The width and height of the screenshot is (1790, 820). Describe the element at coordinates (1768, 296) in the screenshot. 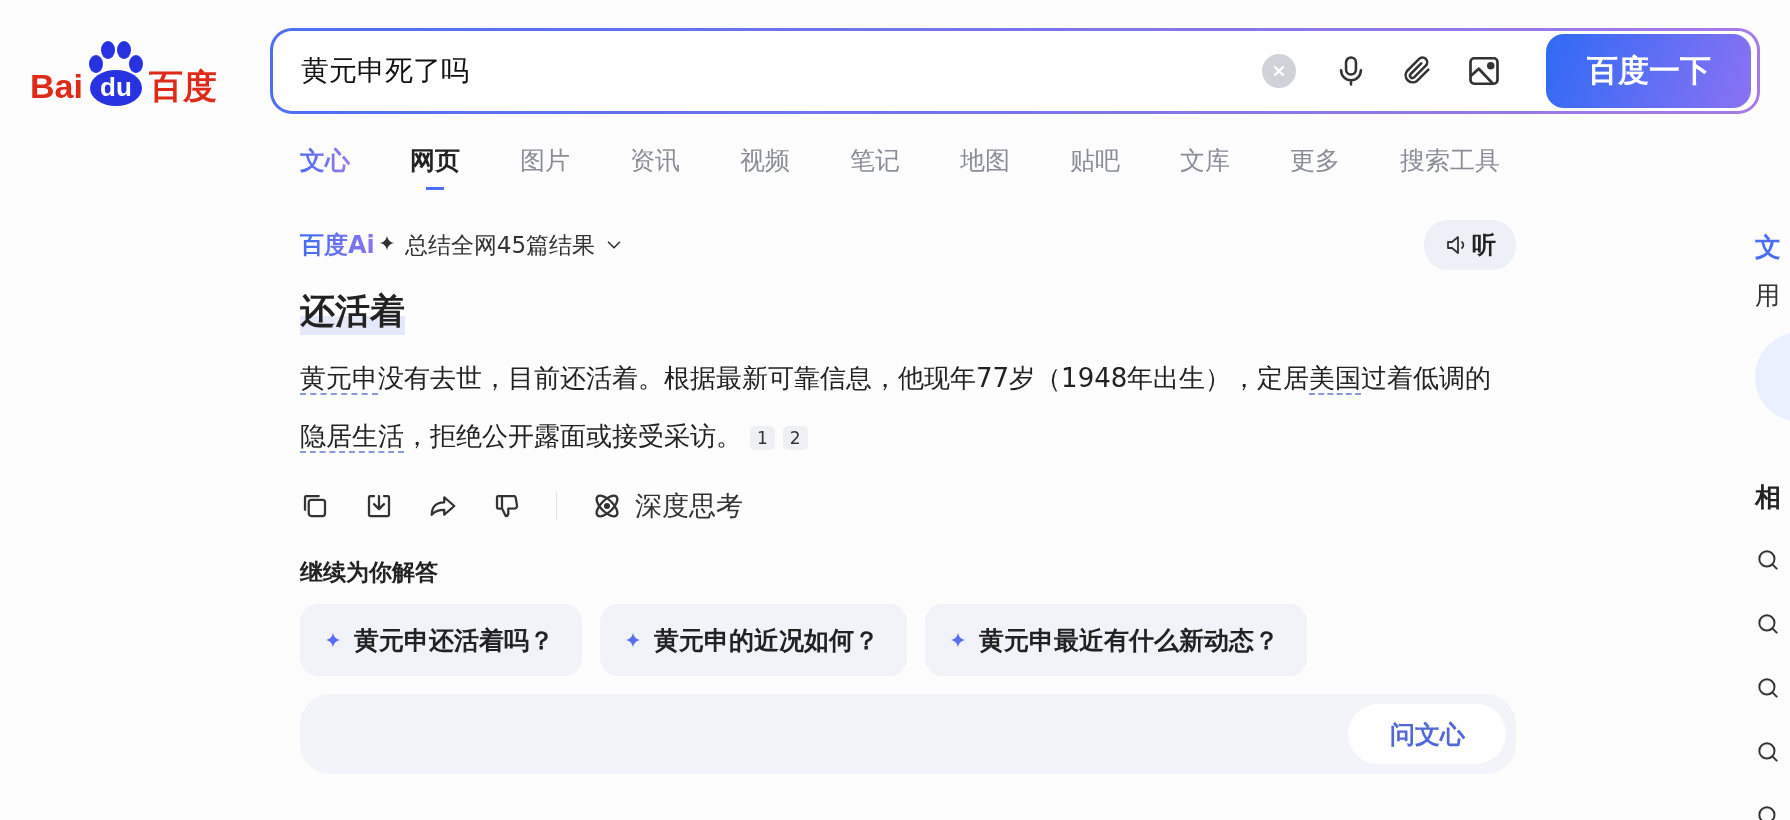

I see `sidebar-subtitle: 用` at that location.